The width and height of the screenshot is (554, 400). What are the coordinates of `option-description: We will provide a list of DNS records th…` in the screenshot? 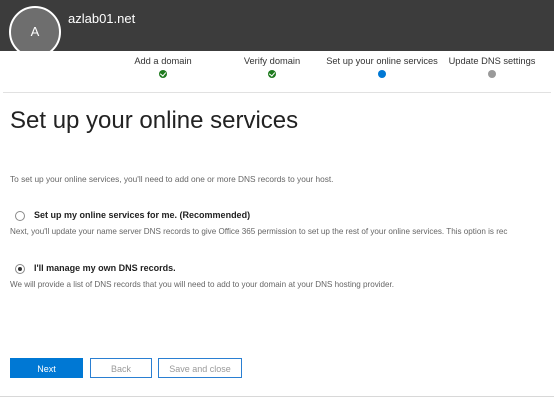 It's located at (202, 284).